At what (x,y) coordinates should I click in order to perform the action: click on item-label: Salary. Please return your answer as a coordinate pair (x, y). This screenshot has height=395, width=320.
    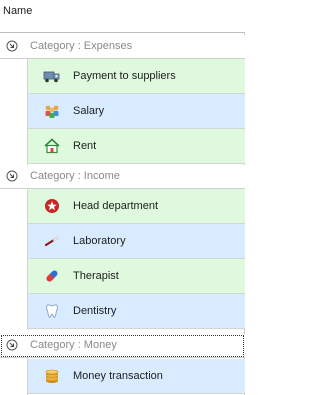
    Looking at the image, I should click on (89, 111).